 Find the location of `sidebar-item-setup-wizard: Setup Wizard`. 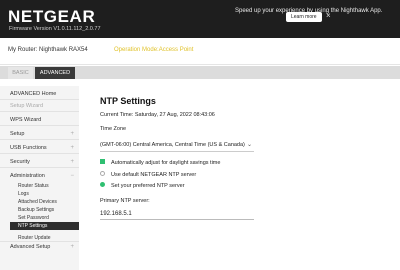

sidebar-item-setup-wizard: Setup Wizard is located at coordinates (39, 106).